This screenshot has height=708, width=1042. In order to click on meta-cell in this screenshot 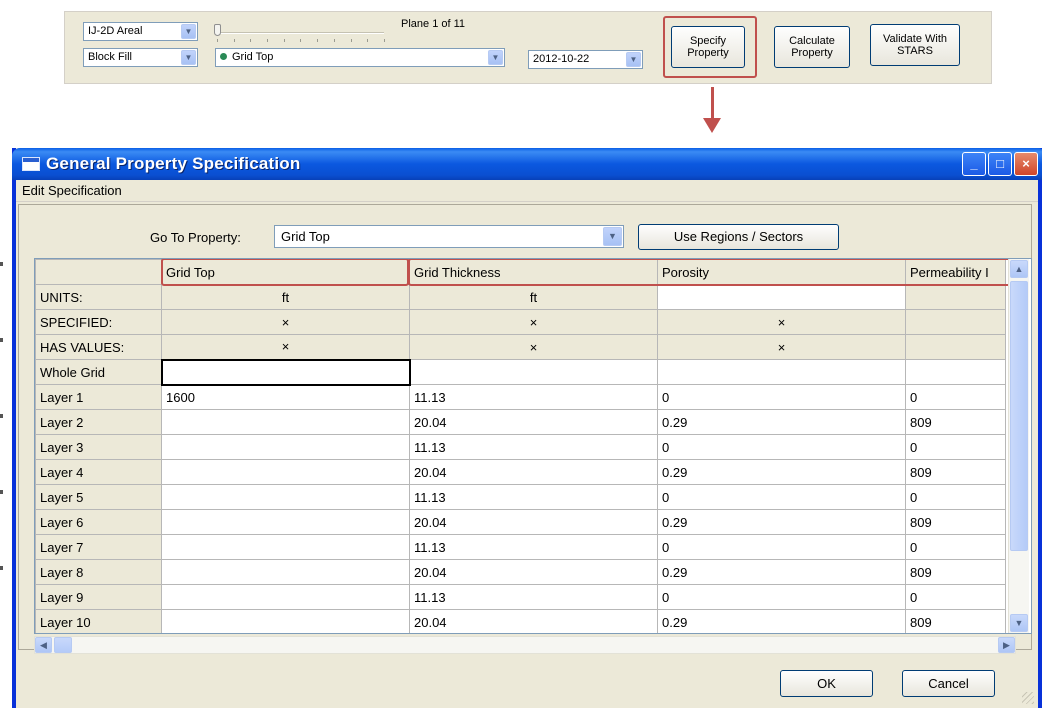, I will do `click(955, 347)`.